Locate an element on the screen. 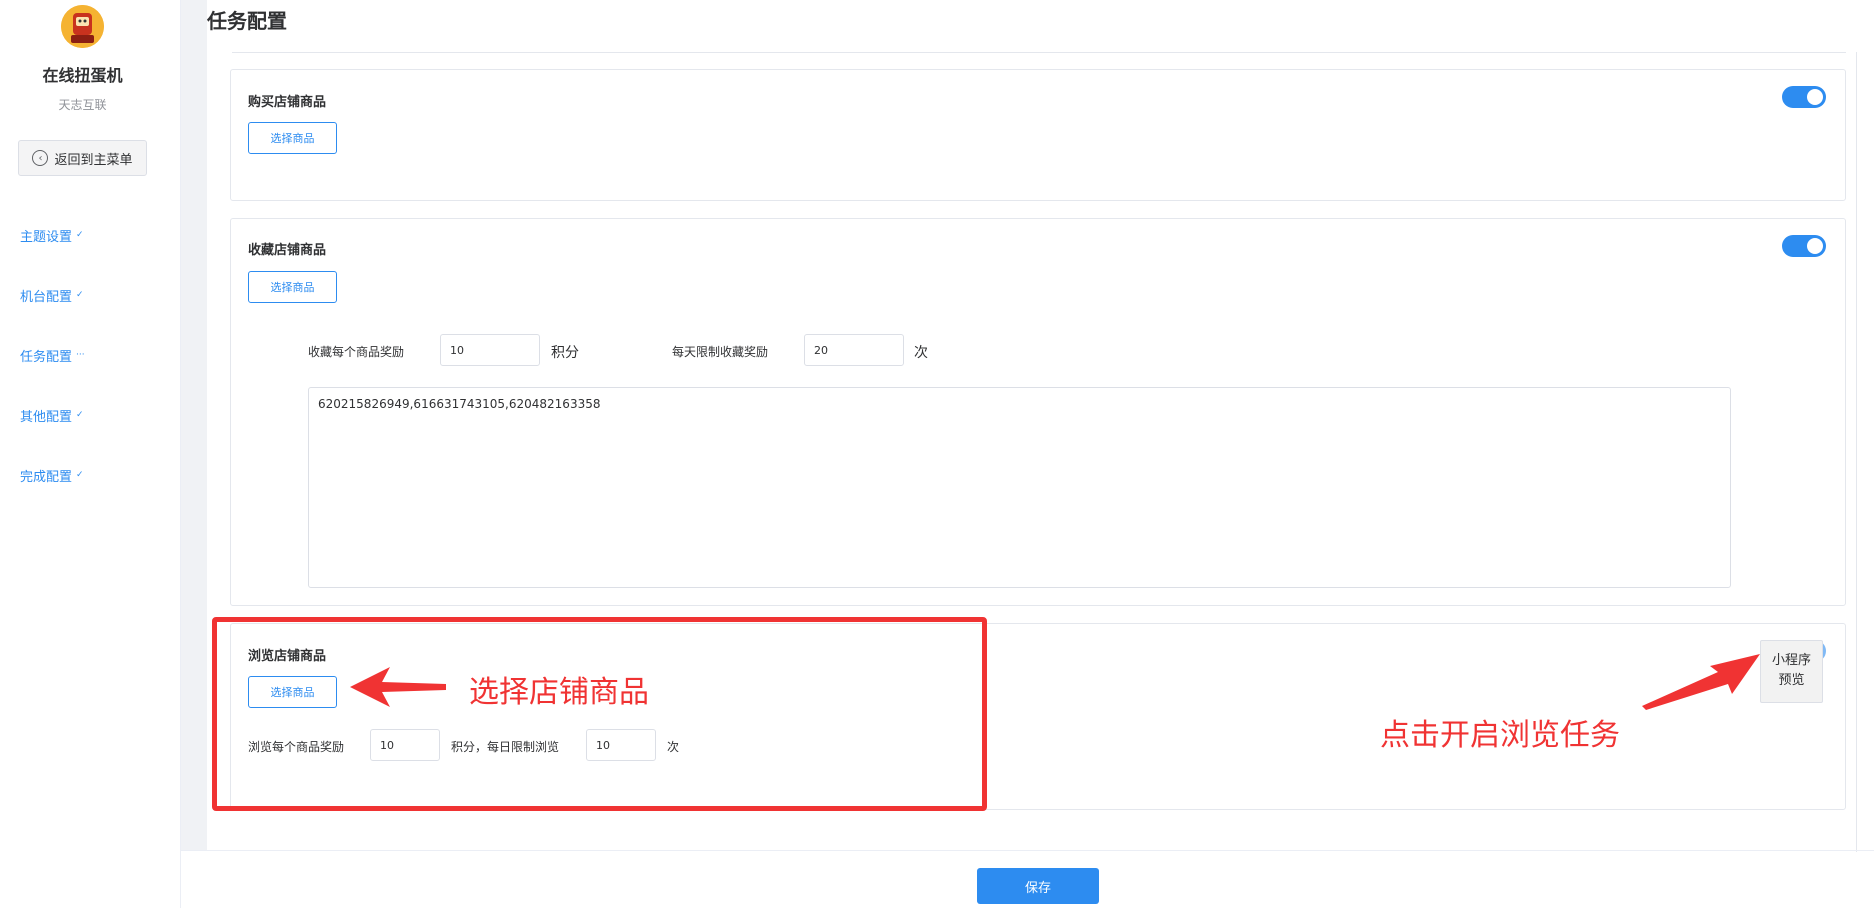  shop-name: 在线扭蛋机 is located at coordinates (82, 75).